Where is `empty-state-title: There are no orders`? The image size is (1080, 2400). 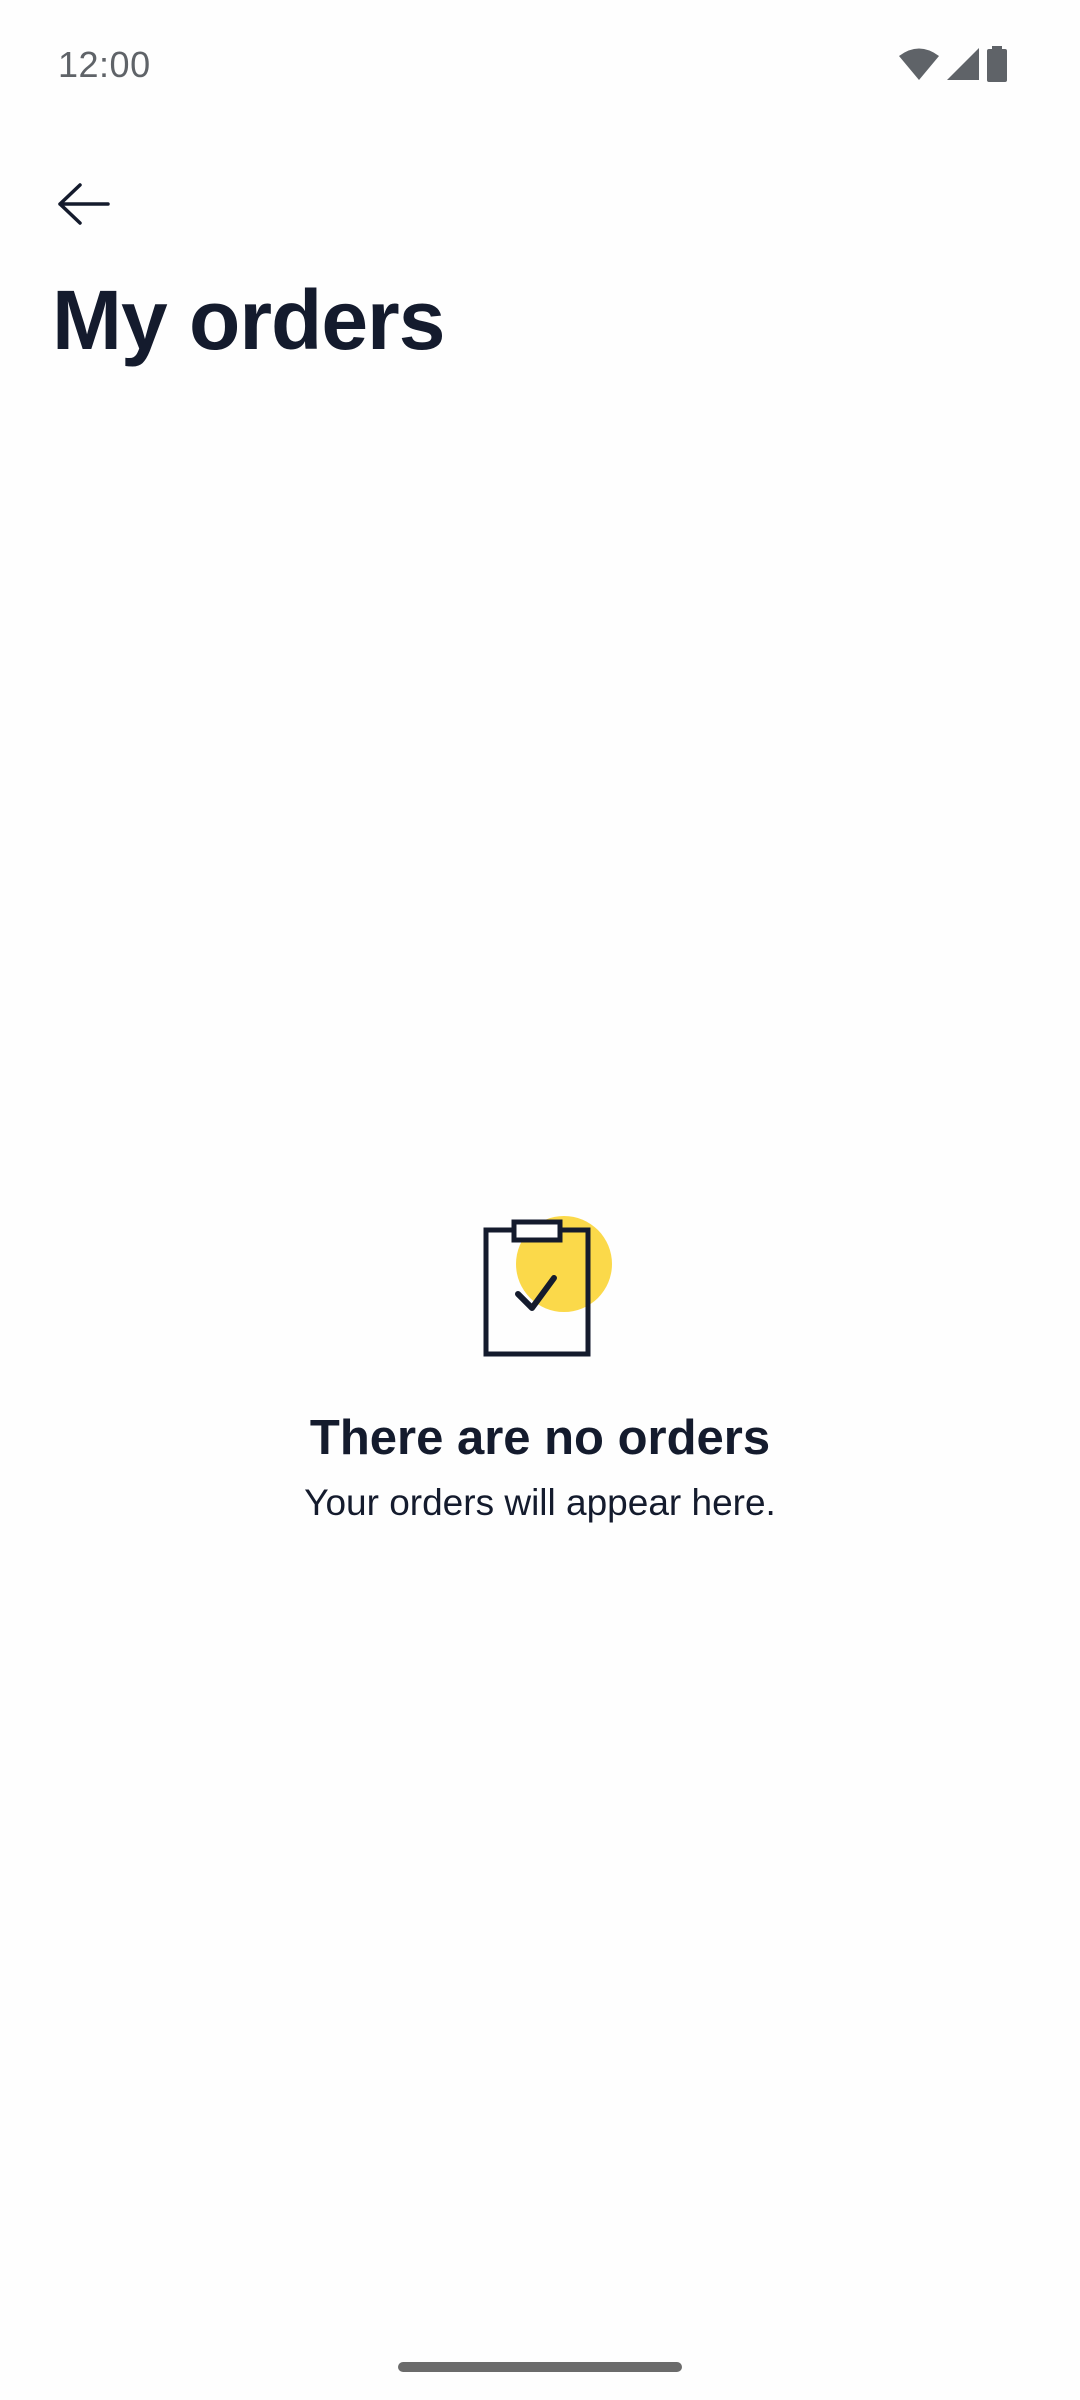 empty-state-title: There are no orders is located at coordinates (540, 1438).